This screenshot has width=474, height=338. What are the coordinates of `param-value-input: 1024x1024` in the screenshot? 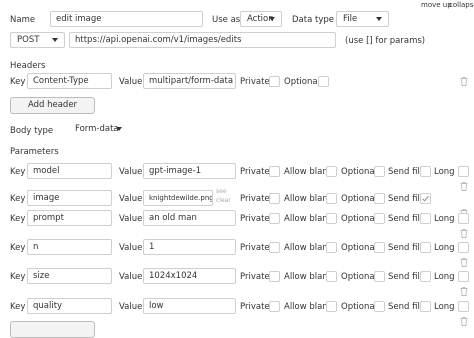 It's located at (189, 276).